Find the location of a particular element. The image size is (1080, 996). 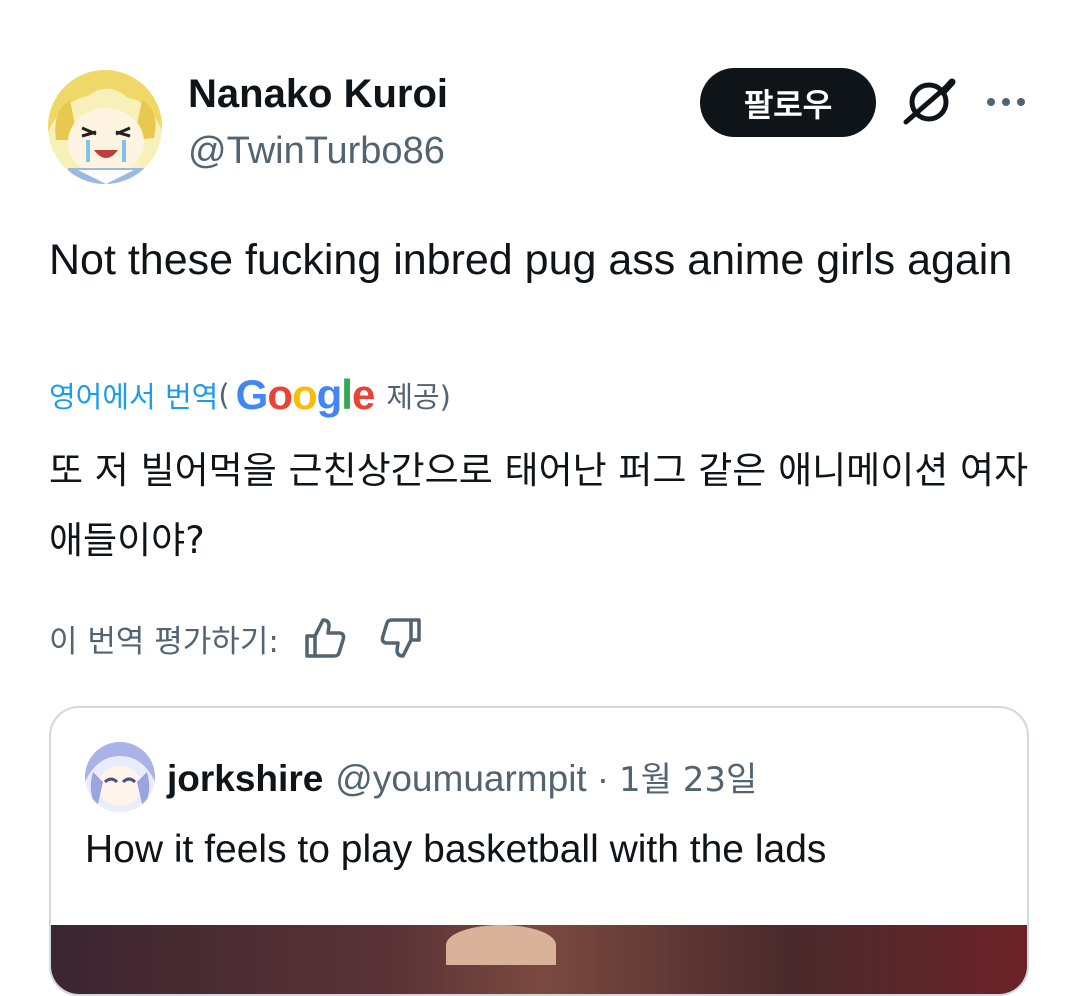

thumbs-down-icon is located at coordinates (401, 638).